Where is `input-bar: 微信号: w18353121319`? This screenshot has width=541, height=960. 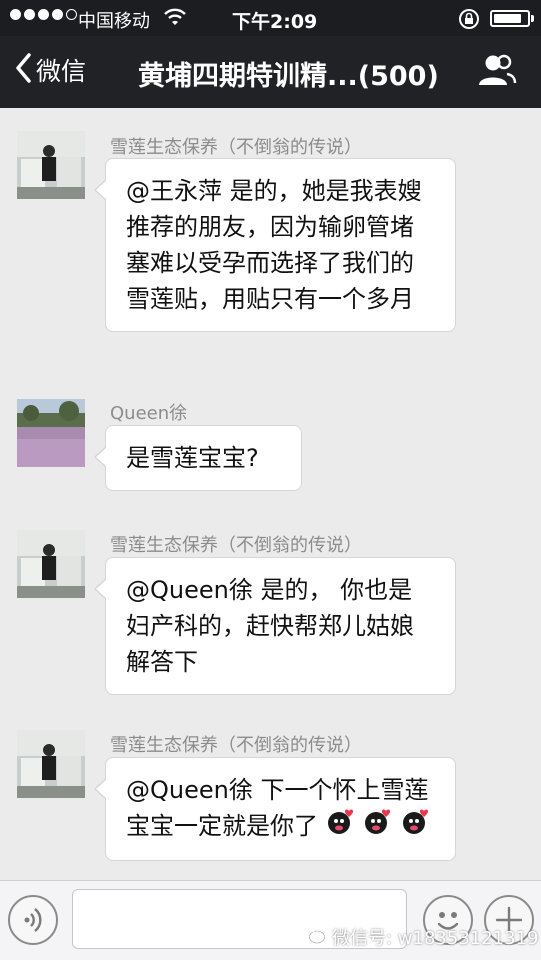
input-bar: 微信号: w18353121319 is located at coordinates (270, 920).